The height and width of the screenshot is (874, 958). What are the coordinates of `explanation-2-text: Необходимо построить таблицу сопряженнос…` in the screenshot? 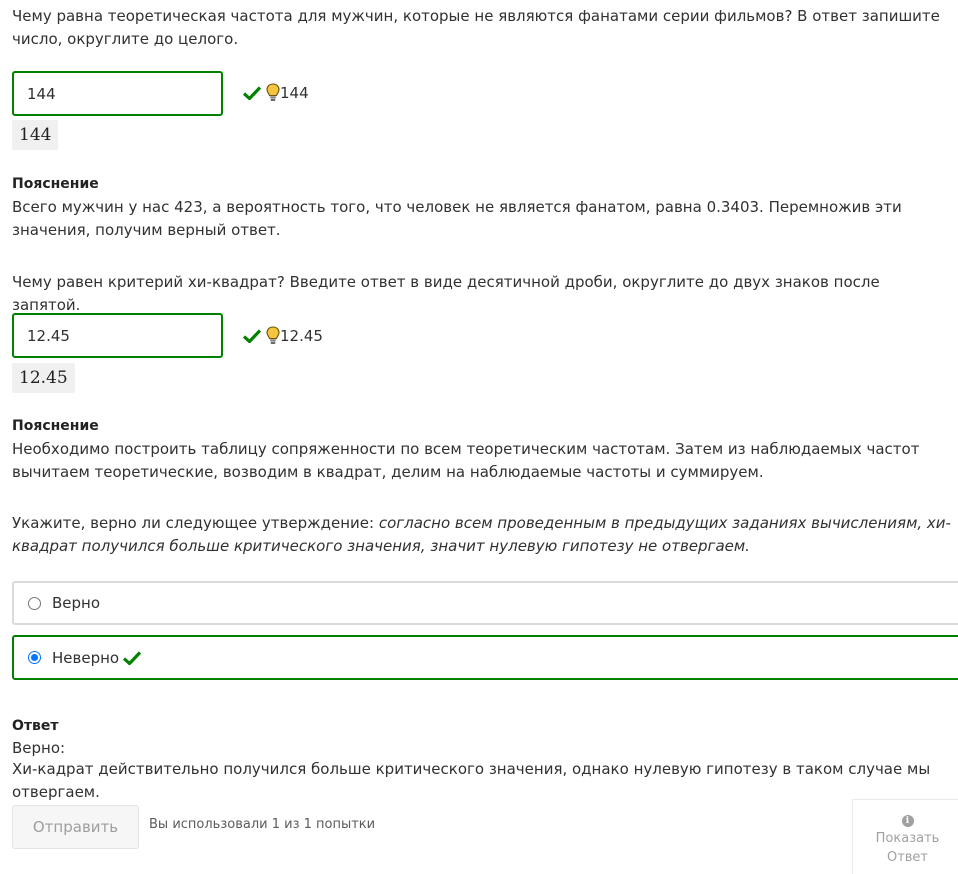 It's located at (466, 460).